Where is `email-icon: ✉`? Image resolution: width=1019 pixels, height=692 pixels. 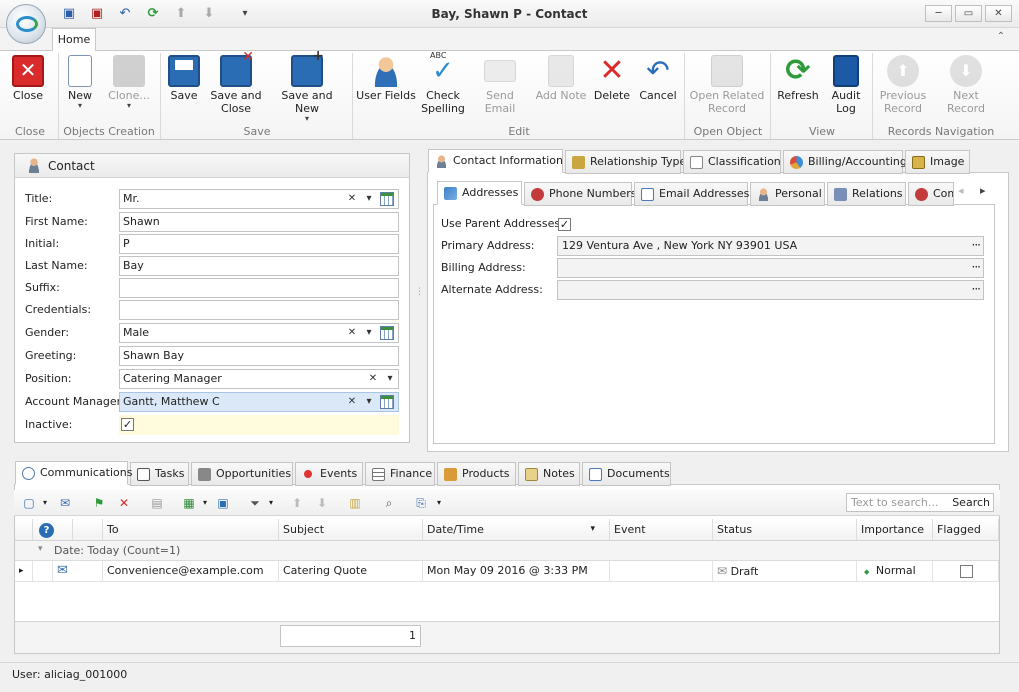
email-icon: ✉ is located at coordinates (65, 503).